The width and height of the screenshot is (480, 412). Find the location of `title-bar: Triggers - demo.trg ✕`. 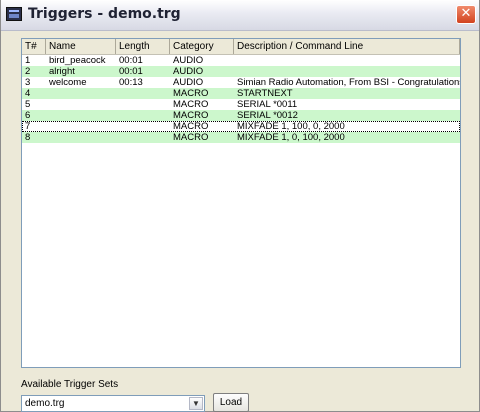

title-bar: Triggers - demo.trg ✕ is located at coordinates (240, 15).